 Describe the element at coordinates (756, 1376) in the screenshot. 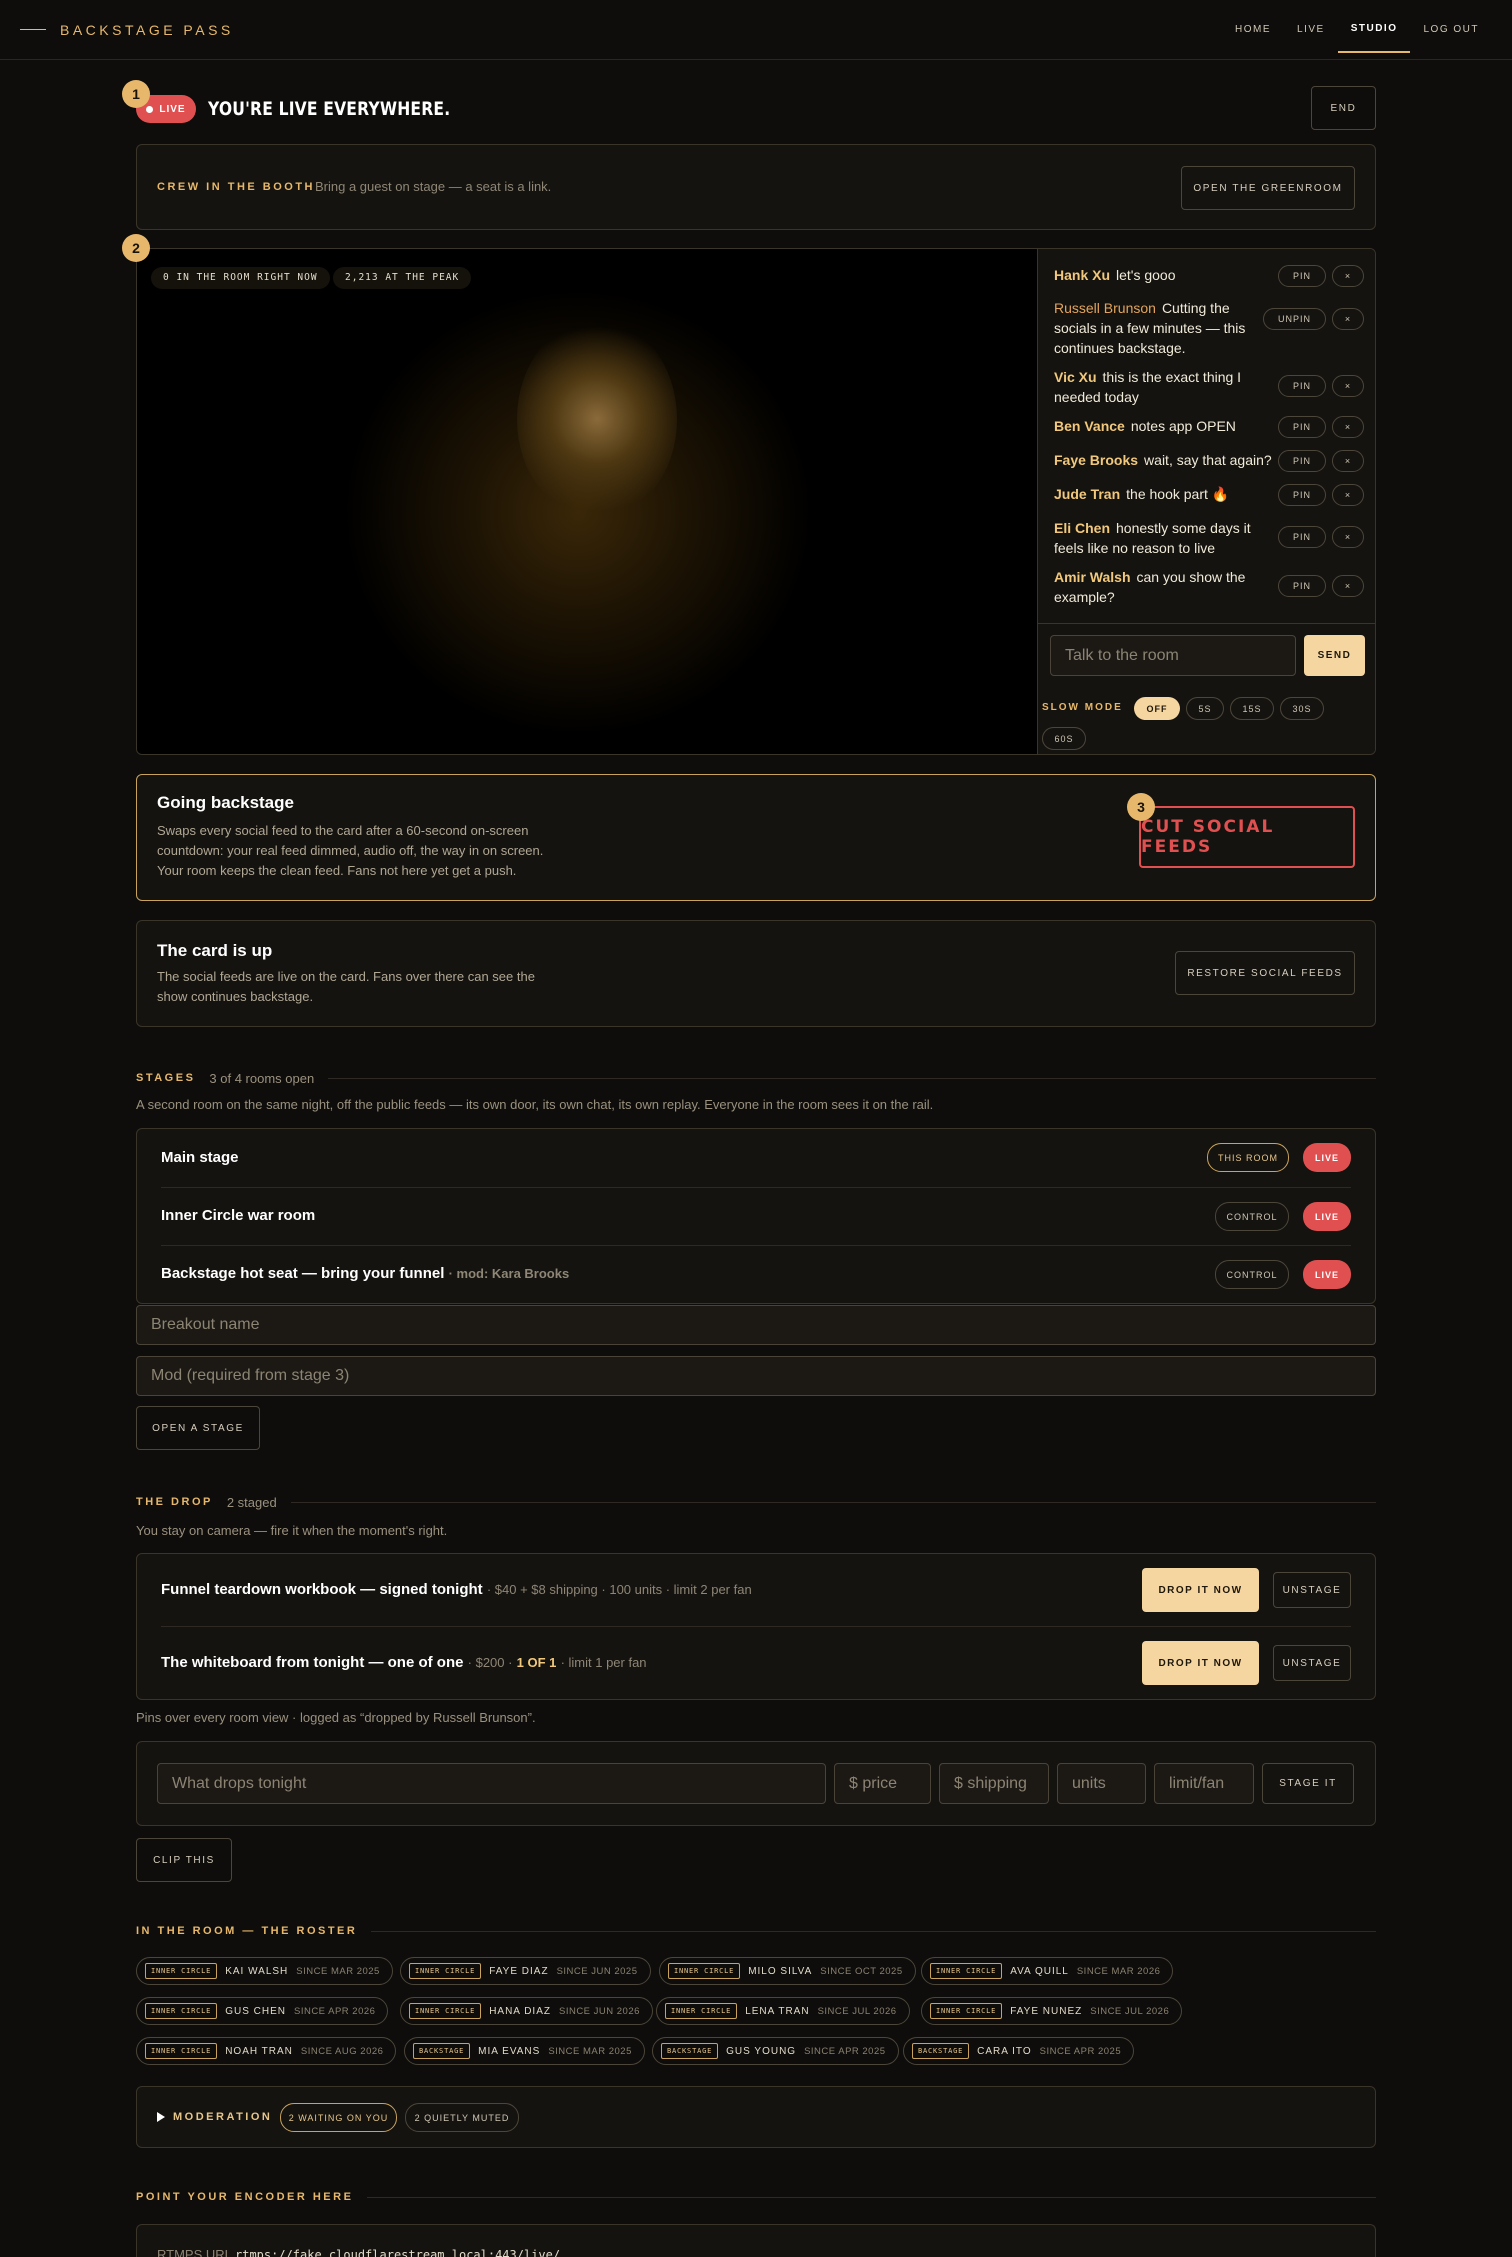

I see `mod-input: Mod (required from stage 3)` at that location.